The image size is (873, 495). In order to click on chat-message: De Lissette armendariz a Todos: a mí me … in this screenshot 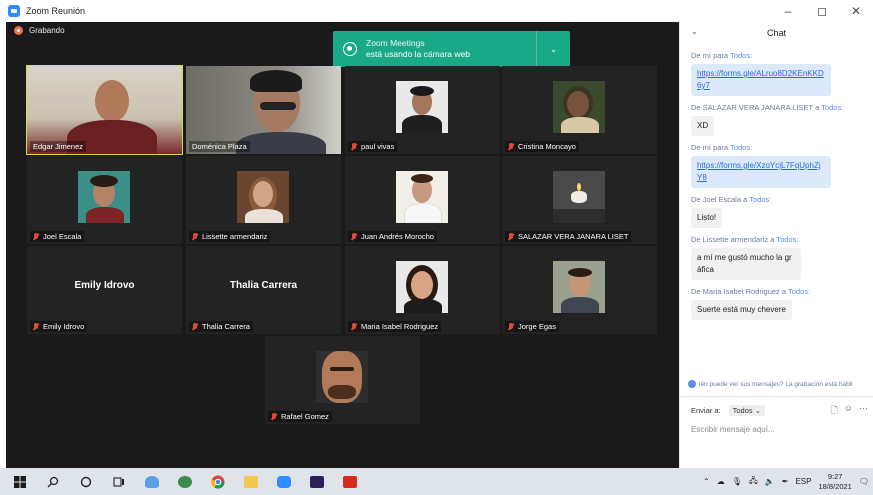, I will do `click(776, 257)`.